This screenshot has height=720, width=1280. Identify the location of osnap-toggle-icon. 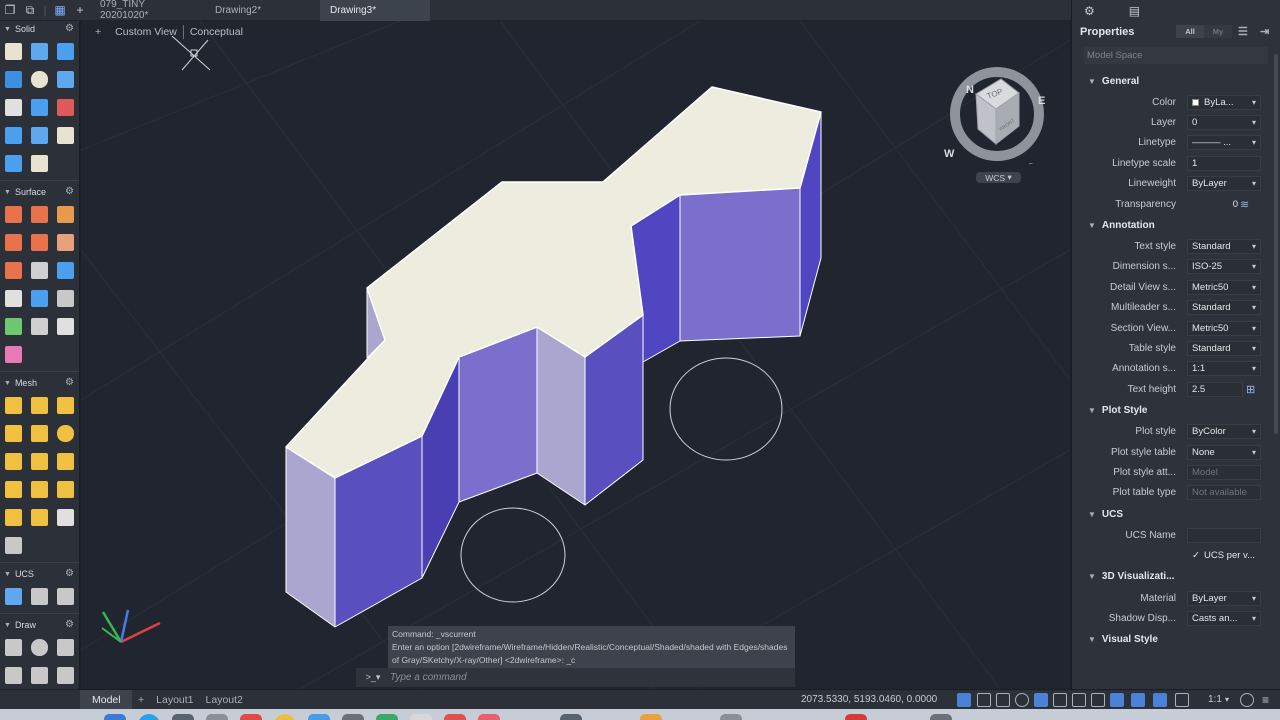
(1041, 700).